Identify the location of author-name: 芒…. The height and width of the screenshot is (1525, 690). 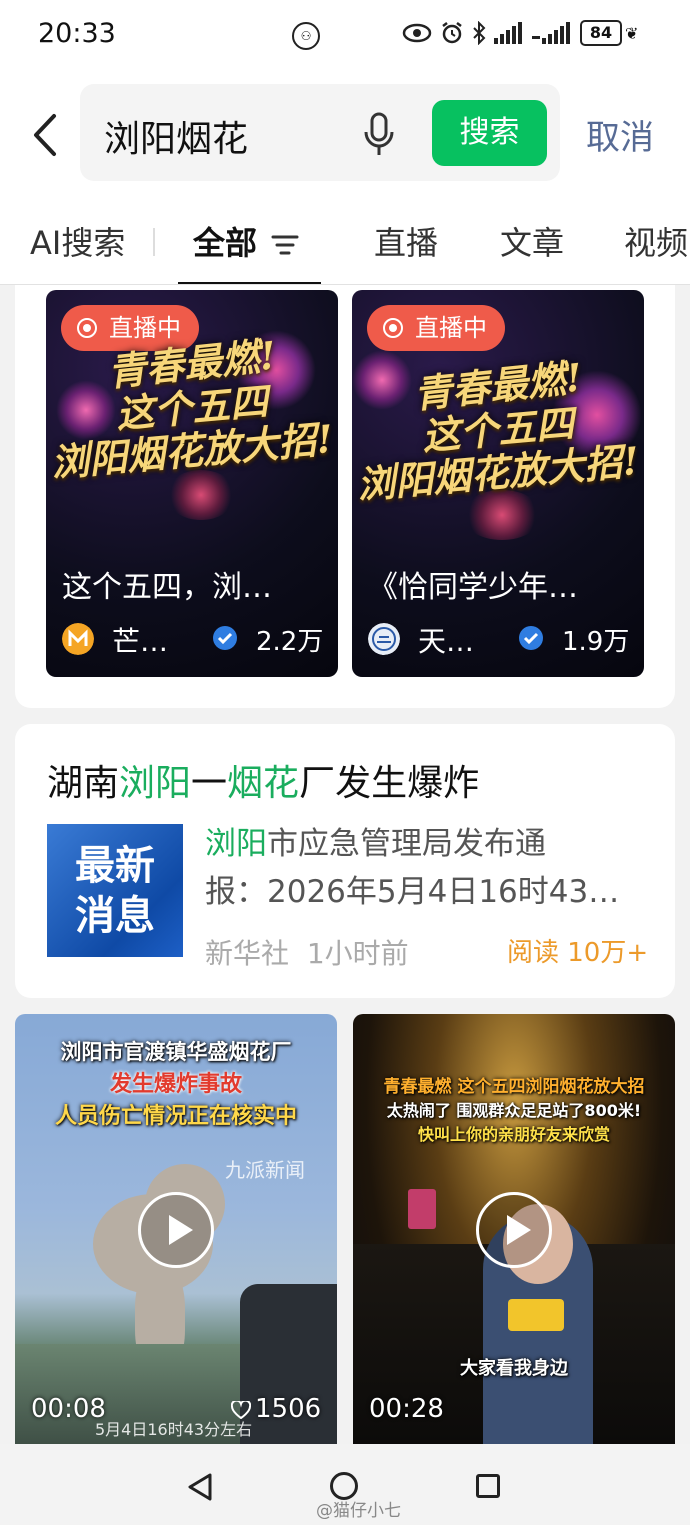
(140, 641).